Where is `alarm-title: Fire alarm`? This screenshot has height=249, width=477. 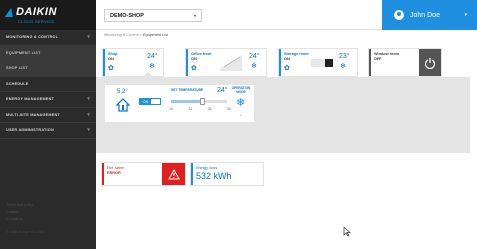
alarm-title: Fire alarm is located at coordinates (116, 168).